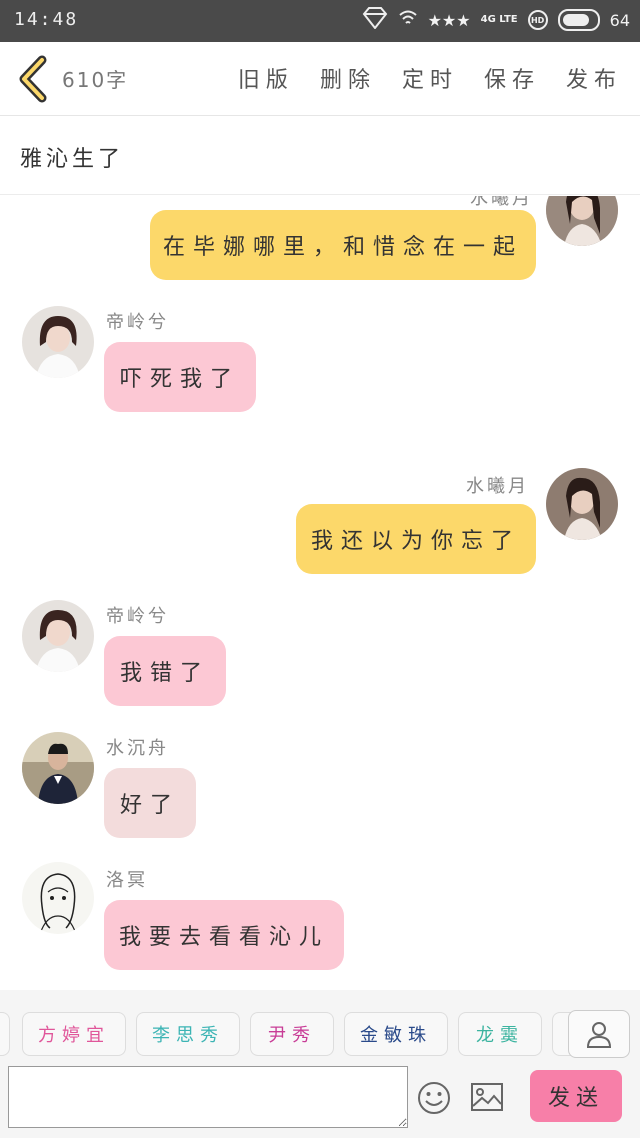 The image size is (640, 1138). Describe the element at coordinates (165, 671) in the screenshot. I see `message-bubble: 我错了` at that location.